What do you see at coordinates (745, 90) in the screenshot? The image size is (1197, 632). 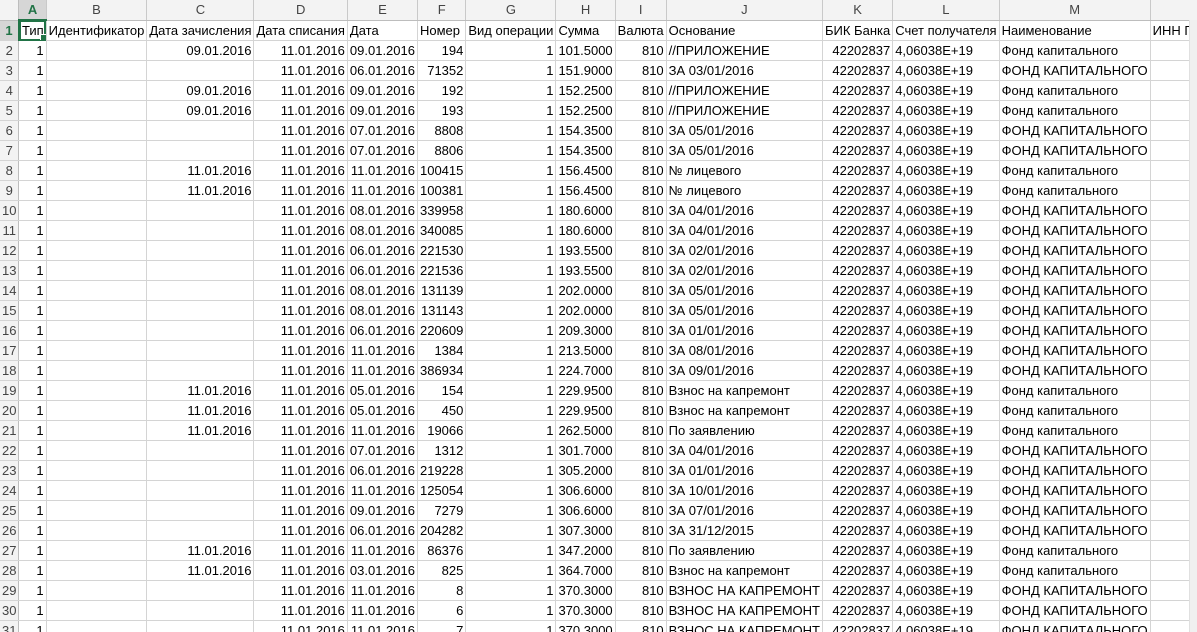 I see `cell-j4: //ПРИЛОЖЕНИЕ` at bounding box center [745, 90].